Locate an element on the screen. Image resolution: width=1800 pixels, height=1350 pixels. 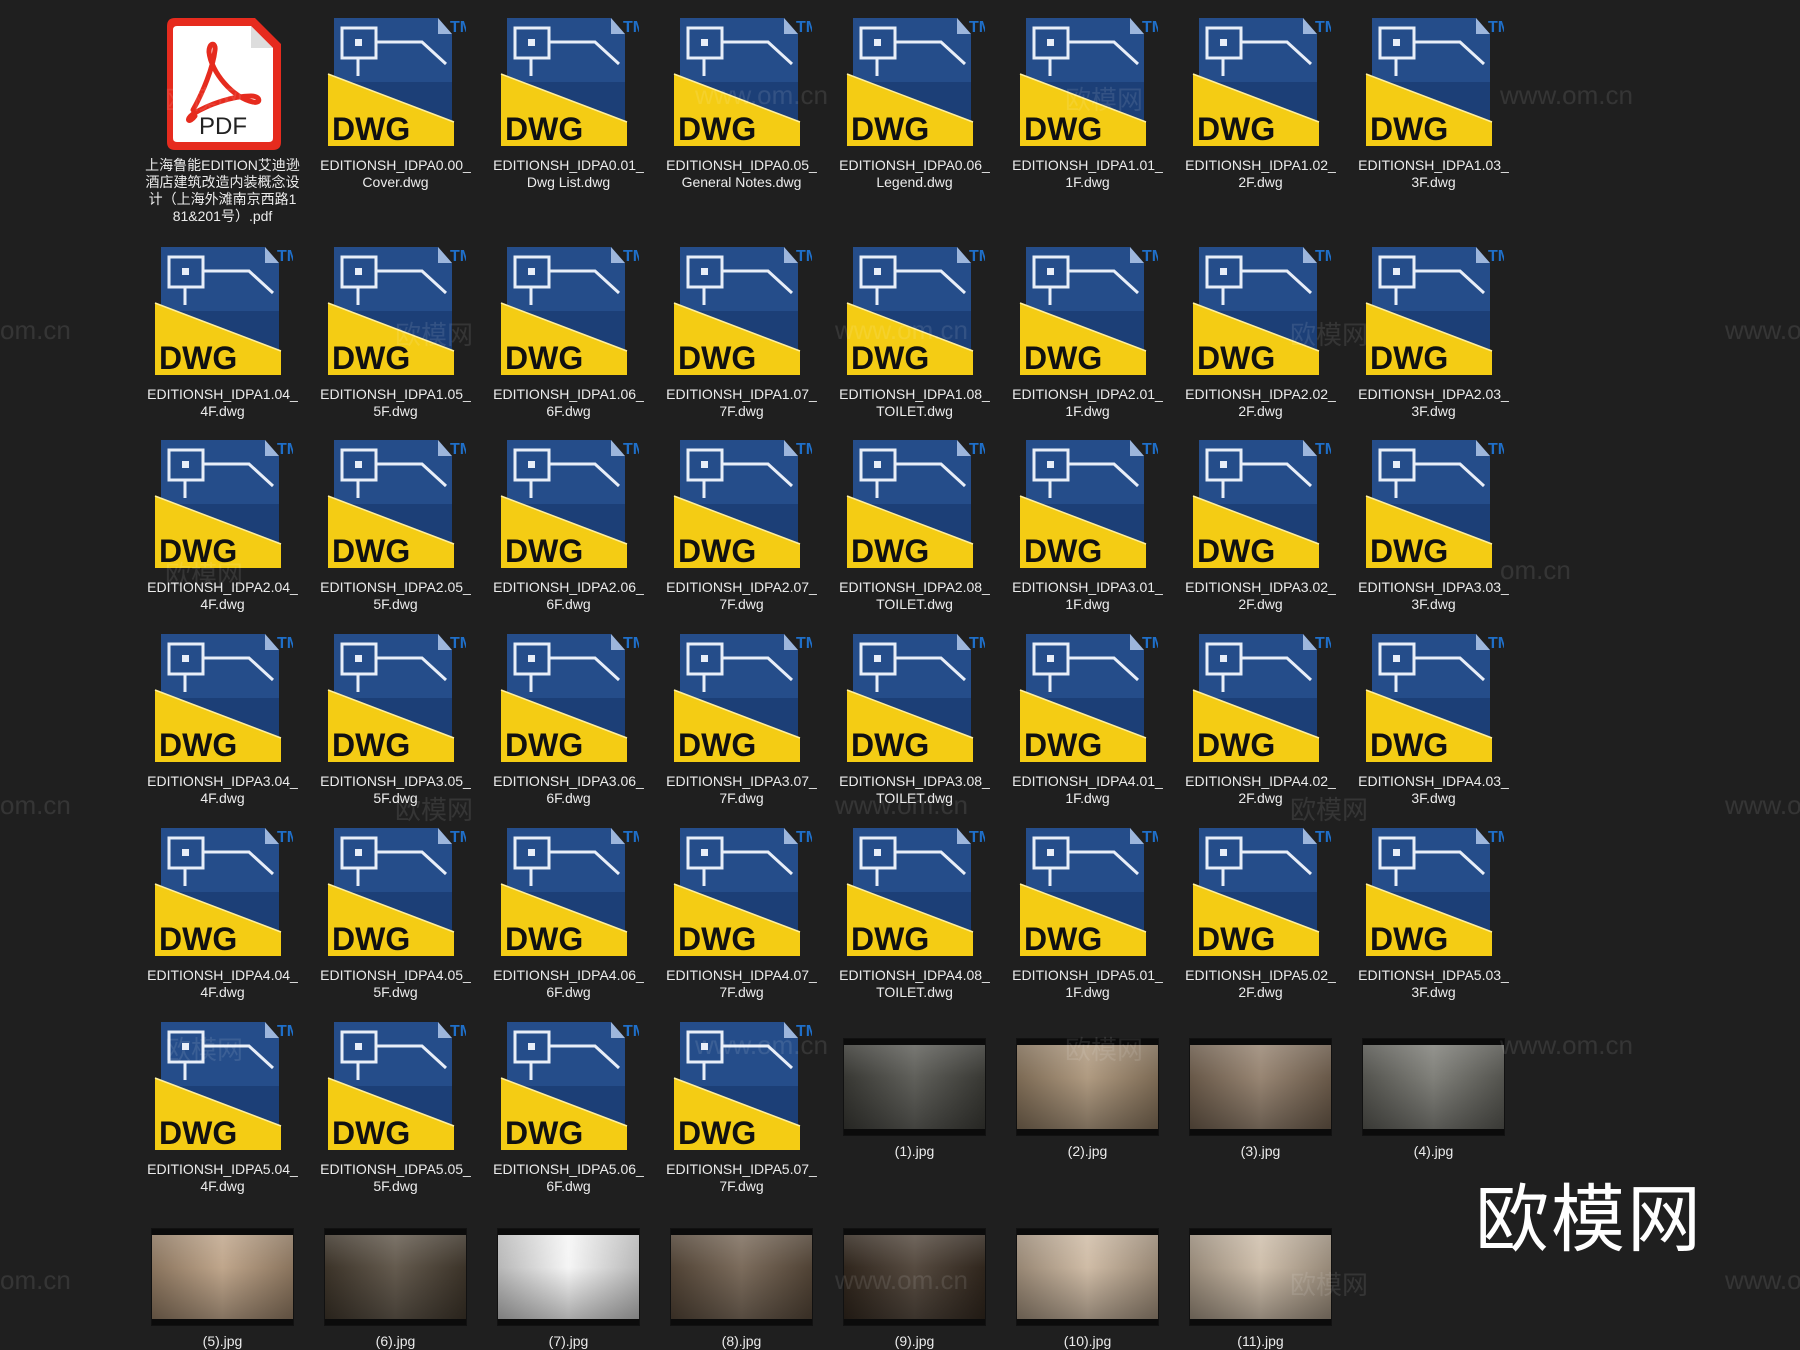
file-item-dwg: DWG TM EDITIONSH_IDPA3.05_5F.dwg is located at coordinates (395, 717).